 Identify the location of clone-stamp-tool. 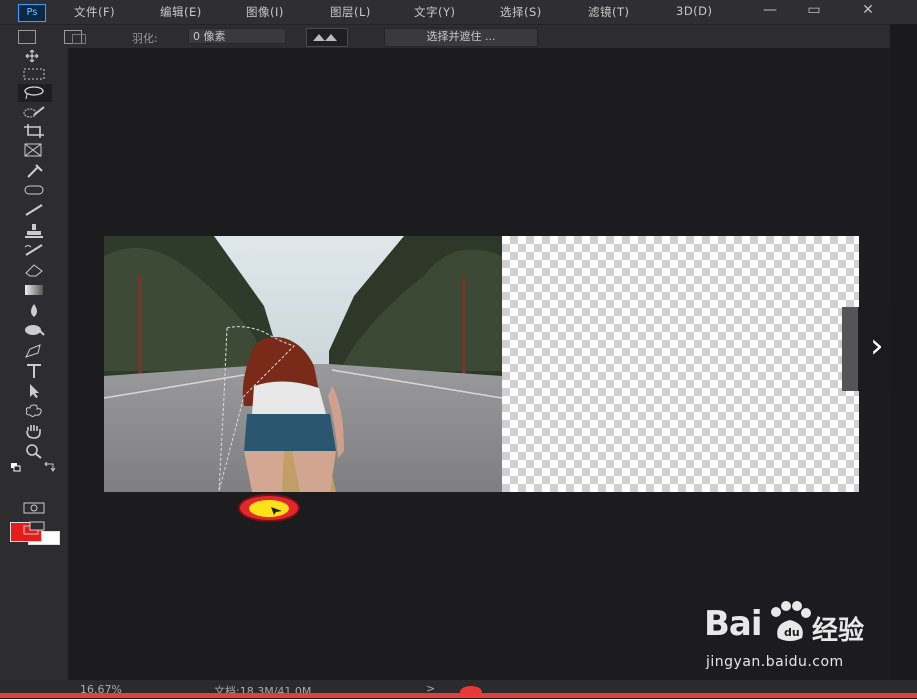
(35, 231).